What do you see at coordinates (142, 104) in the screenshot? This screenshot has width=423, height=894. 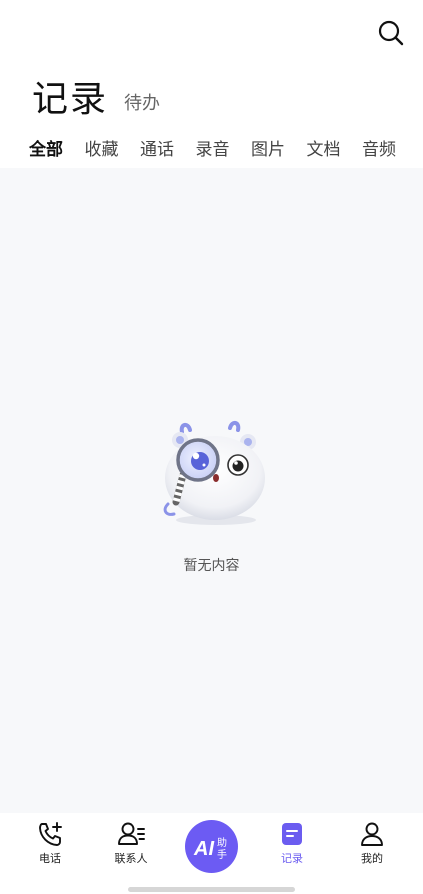 I see `todo-tab: 待办` at bounding box center [142, 104].